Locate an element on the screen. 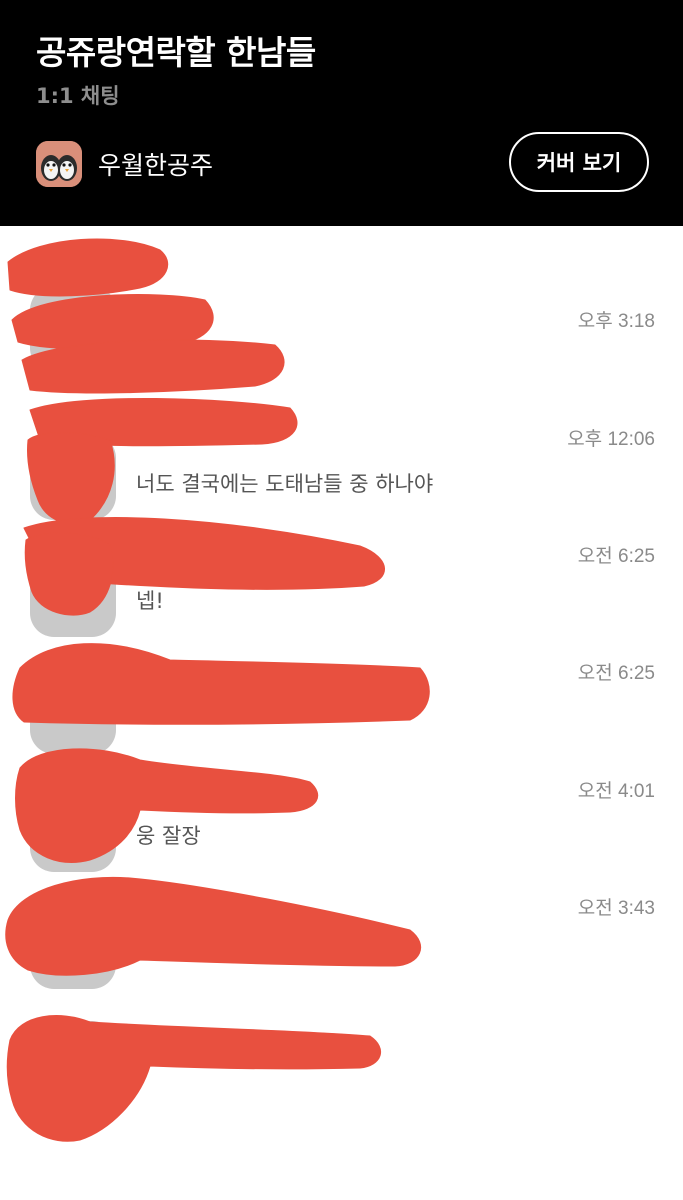  chat-timestamp: 오전 3:43 is located at coordinates (616, 908).